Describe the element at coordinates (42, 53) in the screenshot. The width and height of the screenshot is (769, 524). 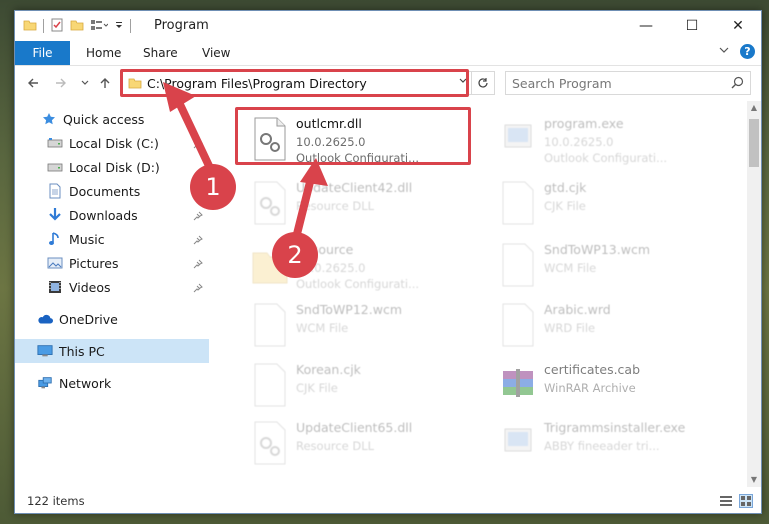
I see `tab-file: File` at that location.